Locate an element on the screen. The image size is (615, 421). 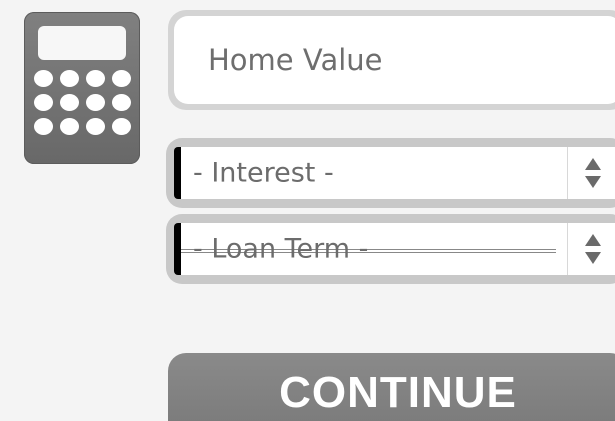
calculator-keypad is located at coordinates (84, 102).